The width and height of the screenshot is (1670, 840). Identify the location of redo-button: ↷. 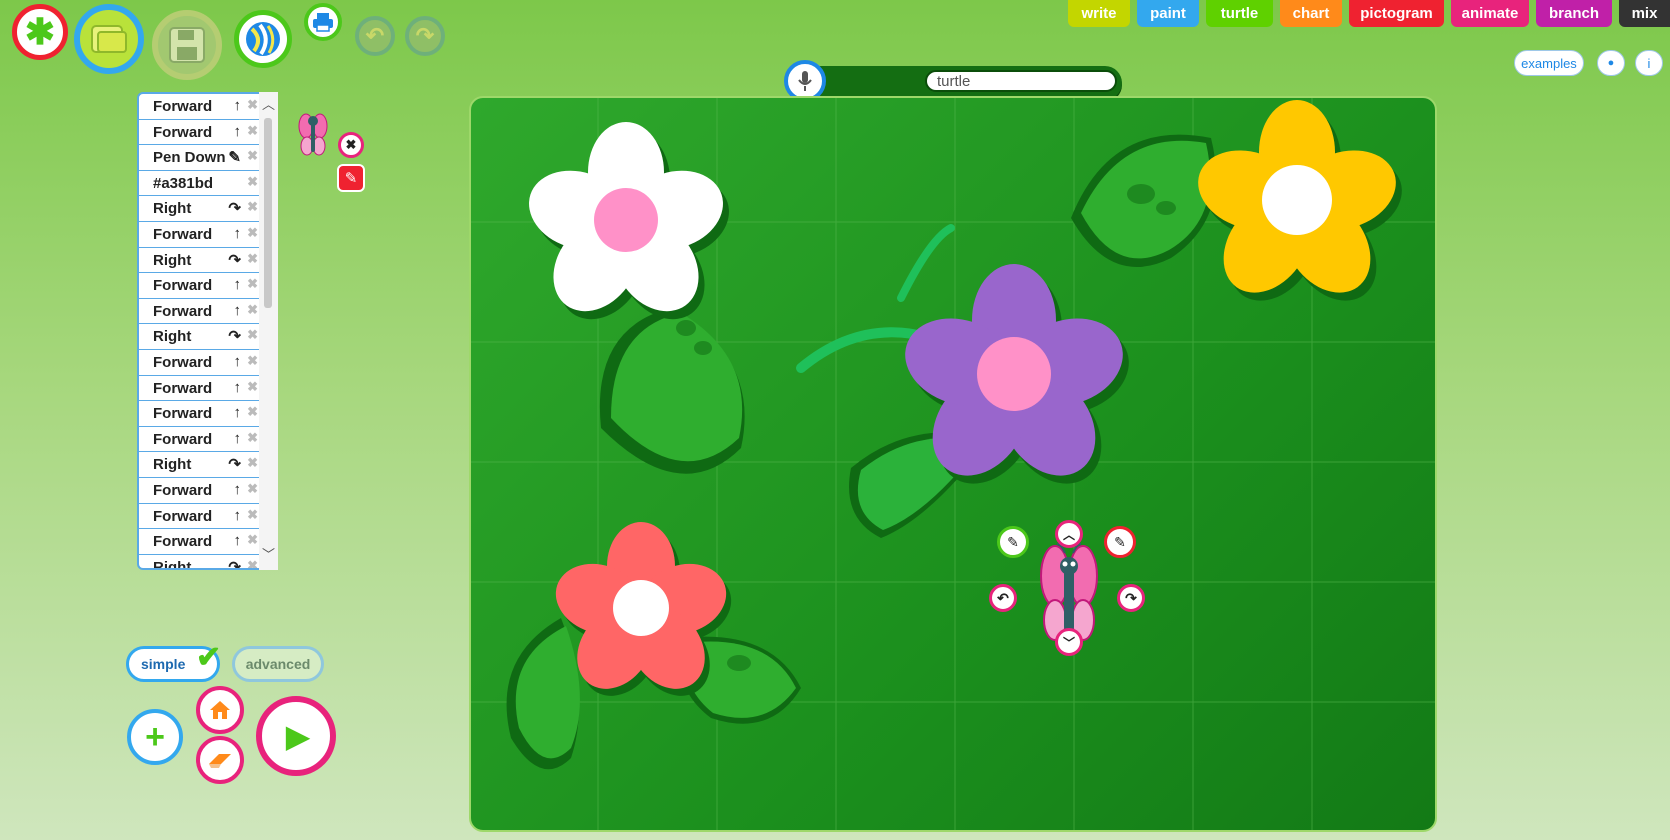
(425, 36).